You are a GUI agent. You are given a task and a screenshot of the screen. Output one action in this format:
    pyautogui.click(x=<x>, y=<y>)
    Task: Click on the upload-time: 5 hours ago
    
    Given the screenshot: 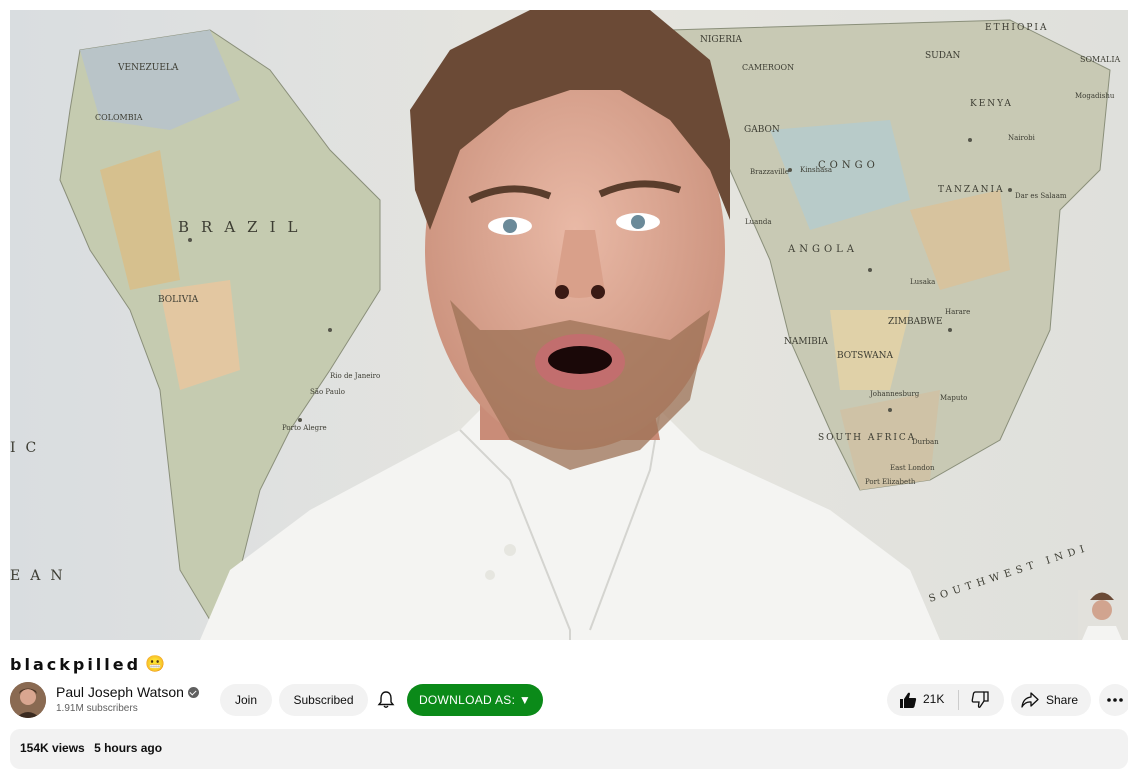 What is the action you would take?
    pyautogui.click(x=128, y=748)
    